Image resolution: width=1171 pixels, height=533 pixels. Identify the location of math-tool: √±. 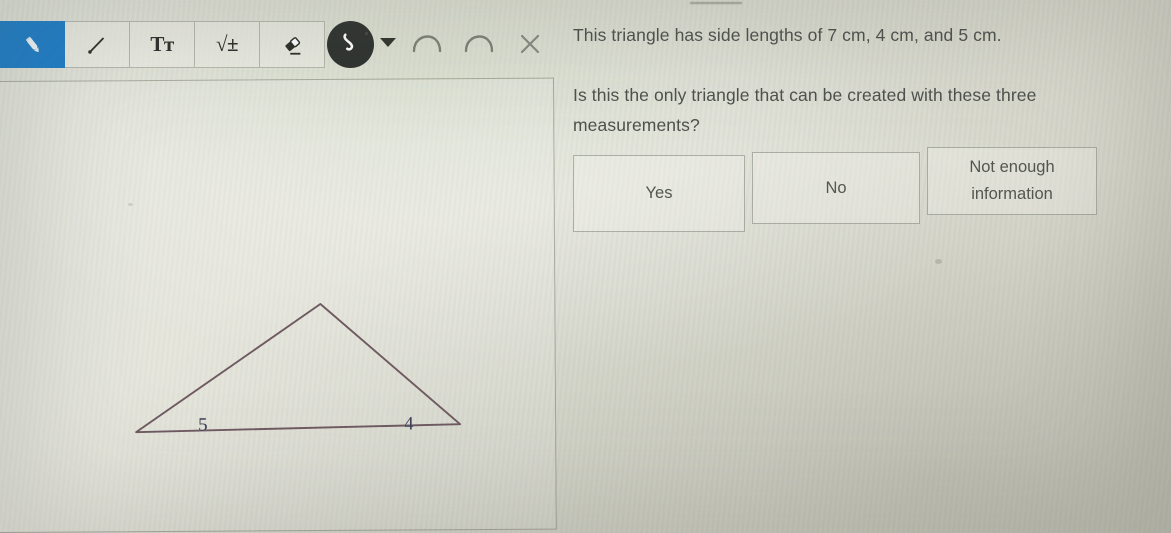
(227, 44).